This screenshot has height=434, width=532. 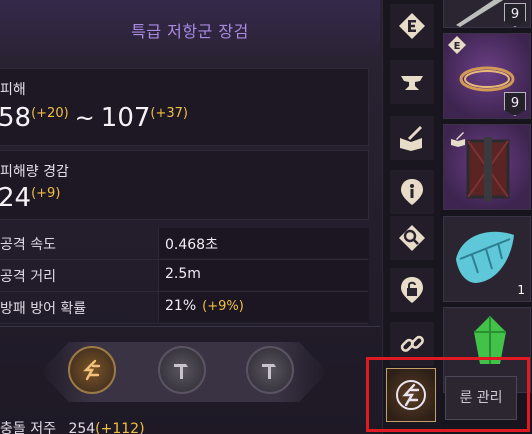 I want to click on inventory-slot-leaf: 1, so click(x=487, y=259).